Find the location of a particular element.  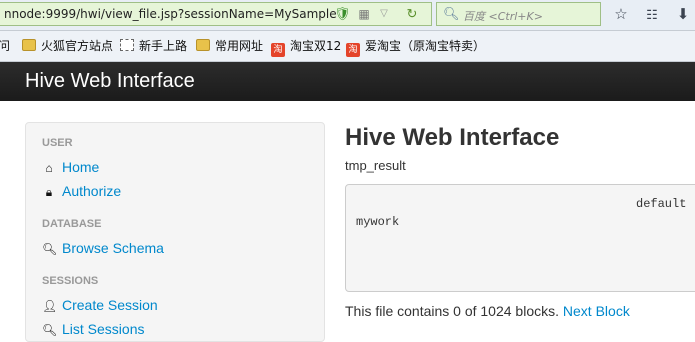

nav-header-user: USER is located at coordinates (57, 143).